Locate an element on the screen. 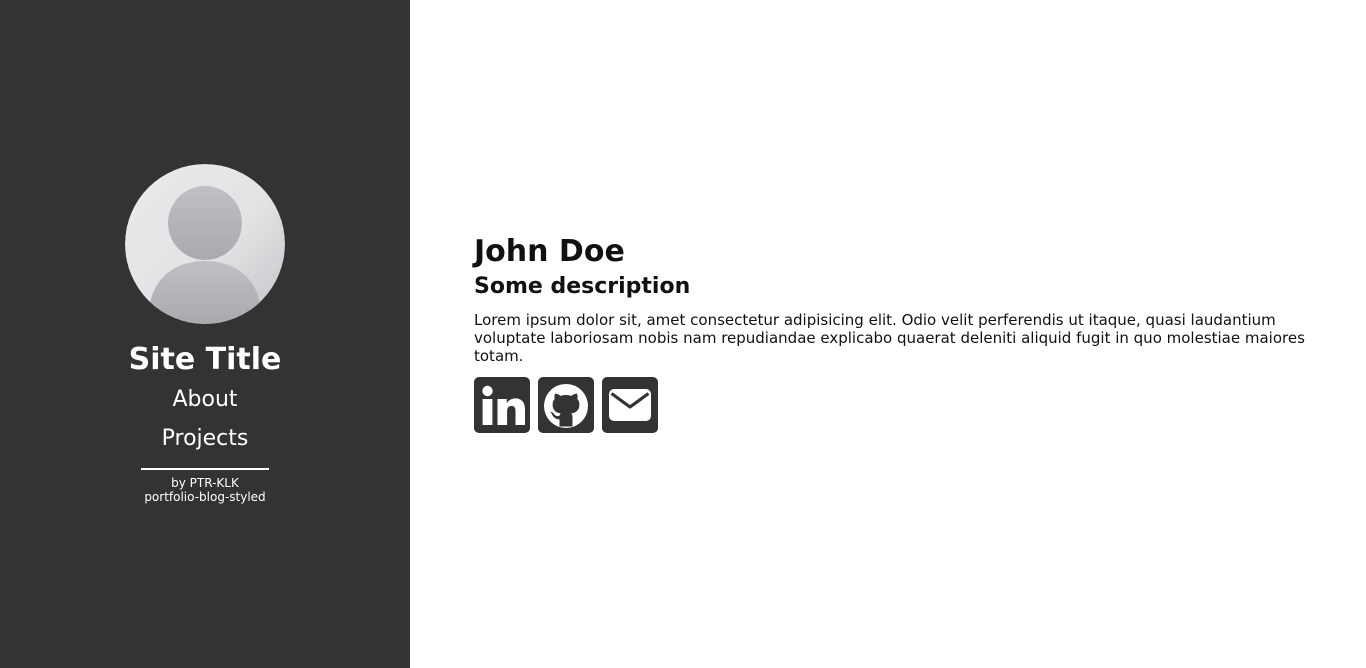 The image size is (1366, 668). sidebar-divider is located at coordinates (205, 469).